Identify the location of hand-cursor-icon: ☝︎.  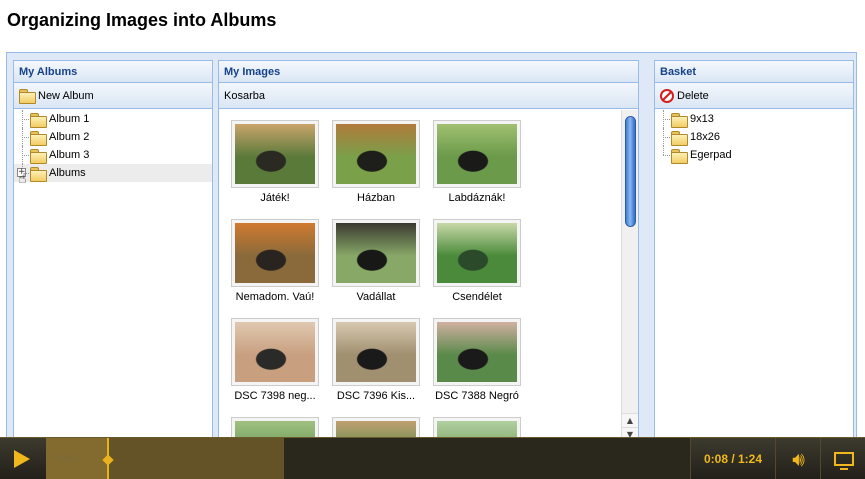
(22, 179).